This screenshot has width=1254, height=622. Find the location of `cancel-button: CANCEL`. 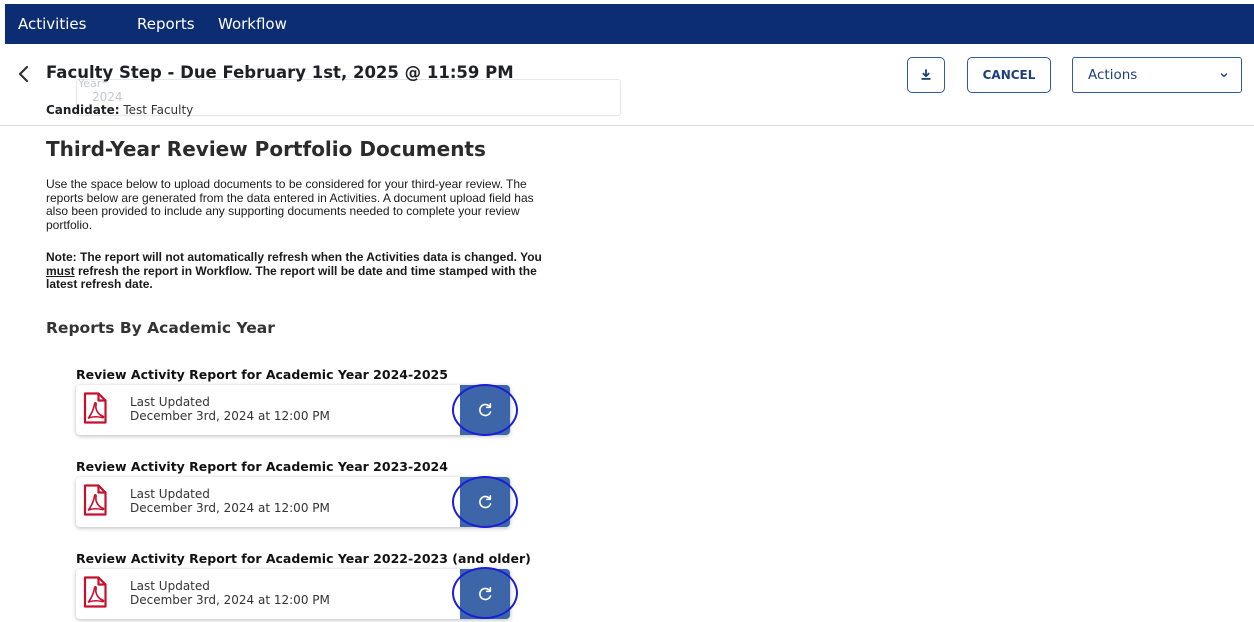

cancel-button: CANCEL is located at coordinates (1009, 75).